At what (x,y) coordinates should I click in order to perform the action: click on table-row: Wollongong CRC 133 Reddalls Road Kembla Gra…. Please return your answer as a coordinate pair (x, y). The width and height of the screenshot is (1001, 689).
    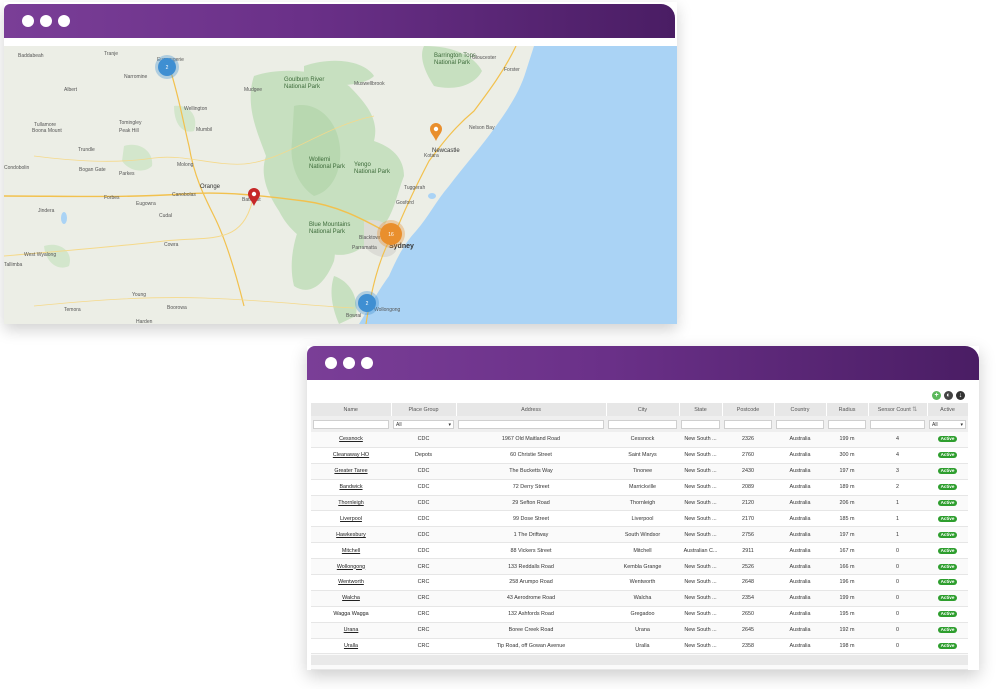
    Looking at the image, I should click on (639, 567).